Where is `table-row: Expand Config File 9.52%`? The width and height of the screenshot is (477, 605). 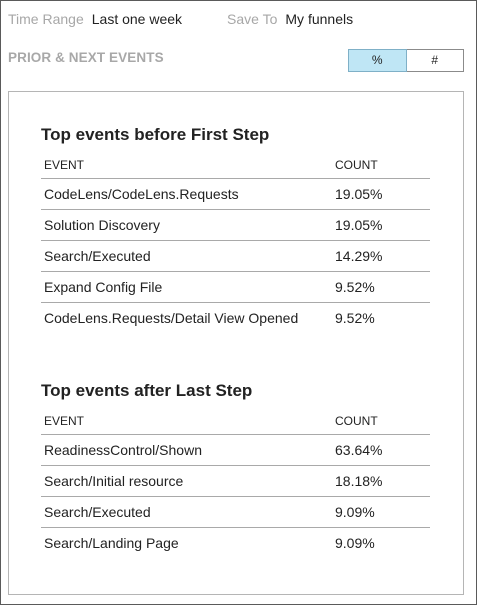 table-row: Expand Config File 9.52% is located at coordinates (235, 287).